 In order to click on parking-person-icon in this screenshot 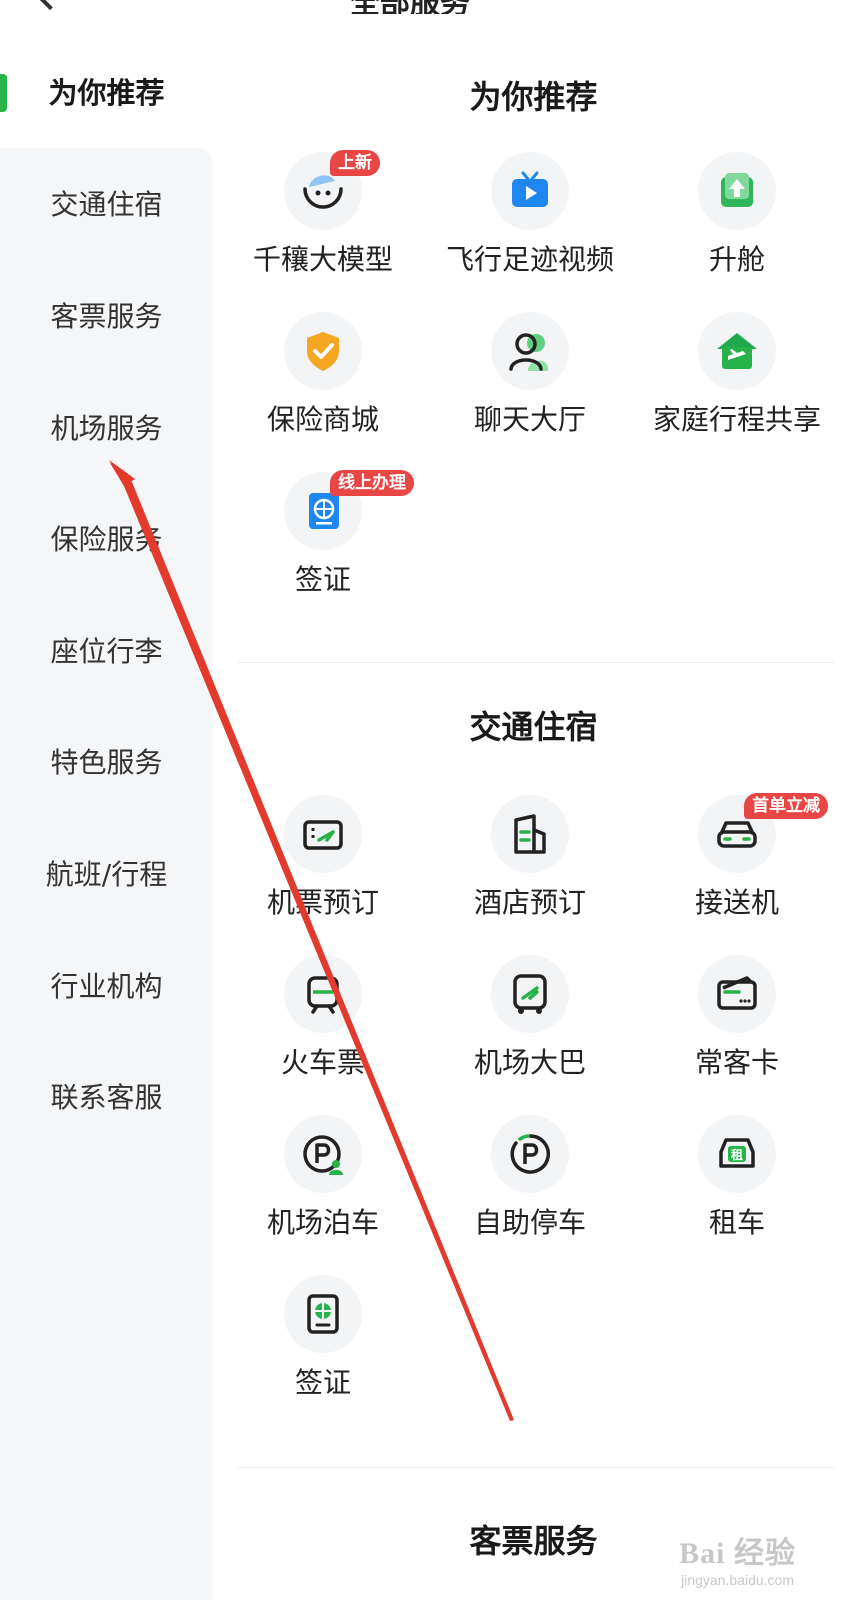, I will do `click(323, 1155)`.